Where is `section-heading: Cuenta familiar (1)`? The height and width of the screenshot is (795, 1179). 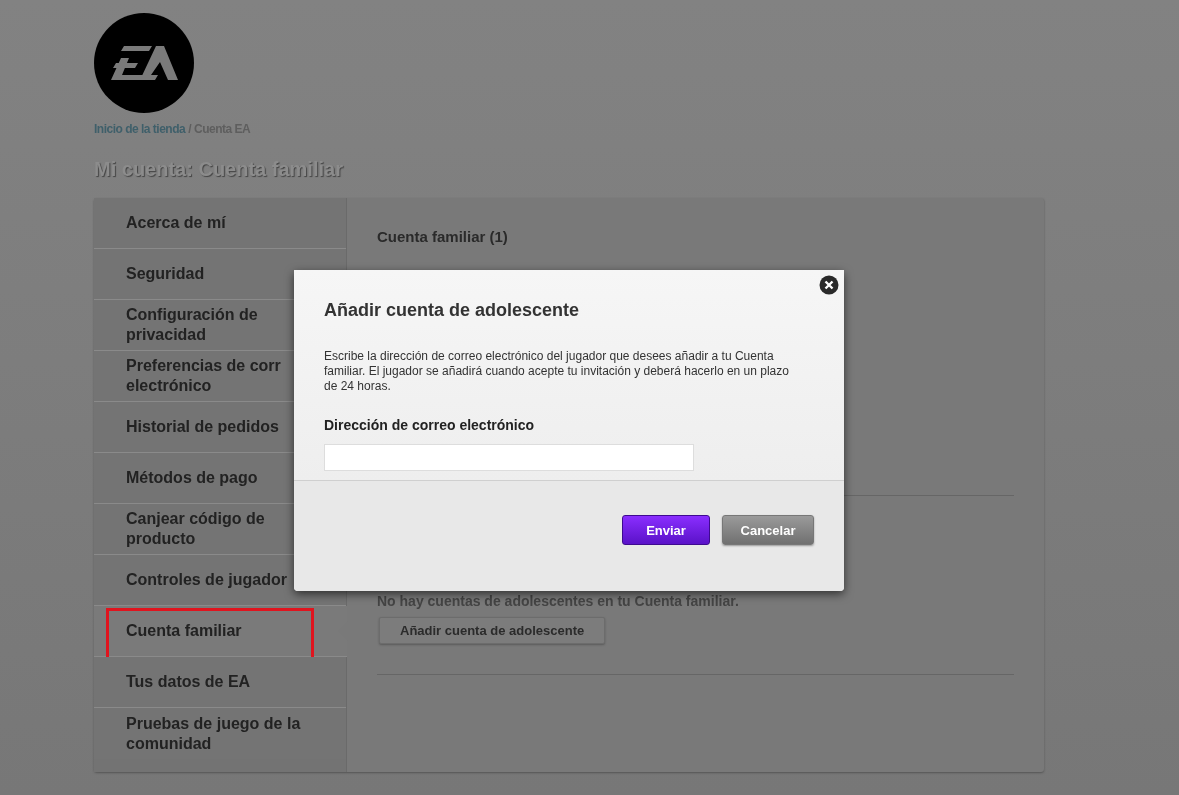 section-heading: Cuenta familiar (1) is located at coordinates (443, 236).